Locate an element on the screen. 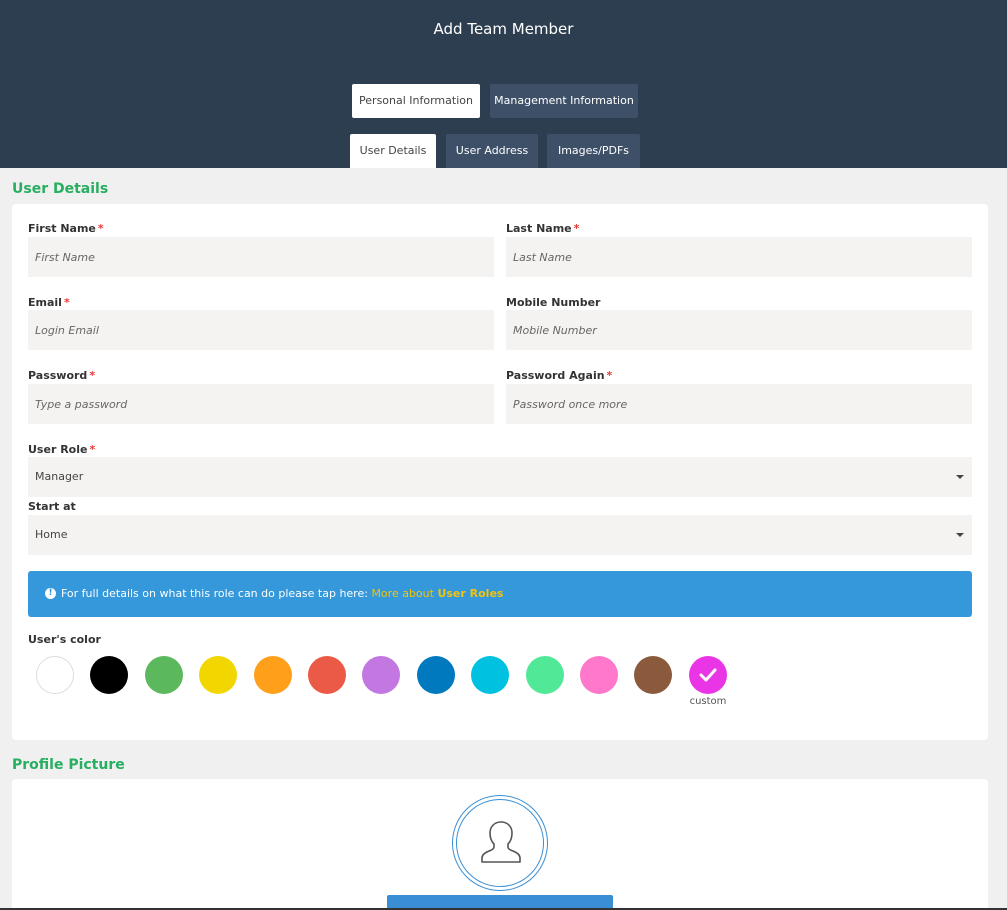  first-name-label: First Name * is located at coordinates (66, 228).